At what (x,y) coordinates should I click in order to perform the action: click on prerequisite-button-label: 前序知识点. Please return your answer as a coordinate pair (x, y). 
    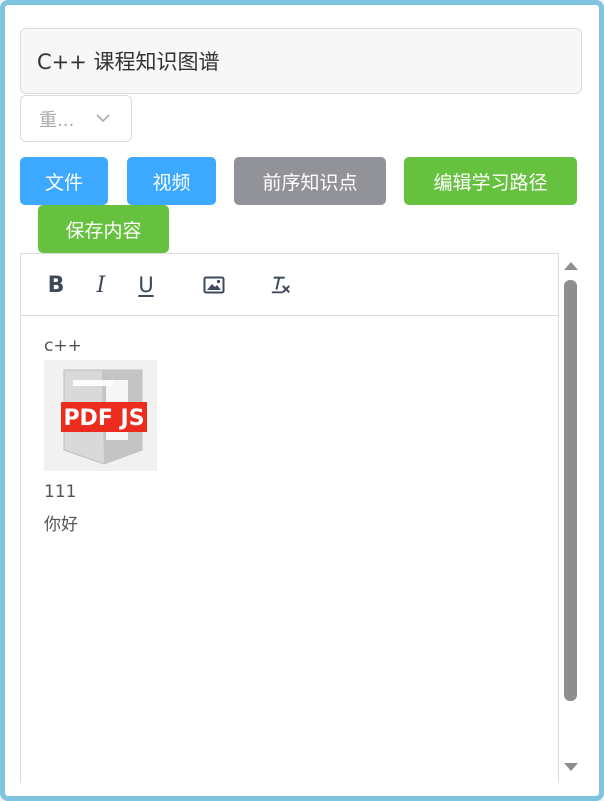
    Looking at the image, I should click on (310, 182).